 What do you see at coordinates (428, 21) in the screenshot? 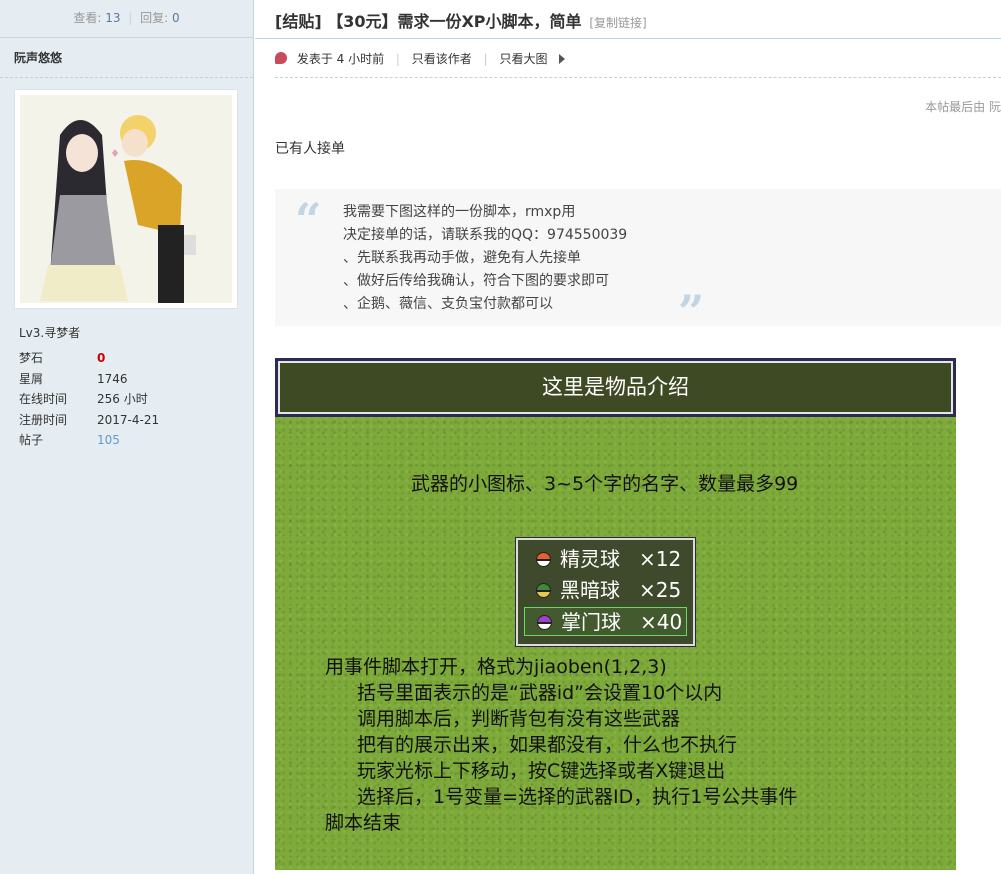
I see `thread-title: [结贴] 【30元】需求一份XP小脚本，简单` at bounding box center [428, 21].